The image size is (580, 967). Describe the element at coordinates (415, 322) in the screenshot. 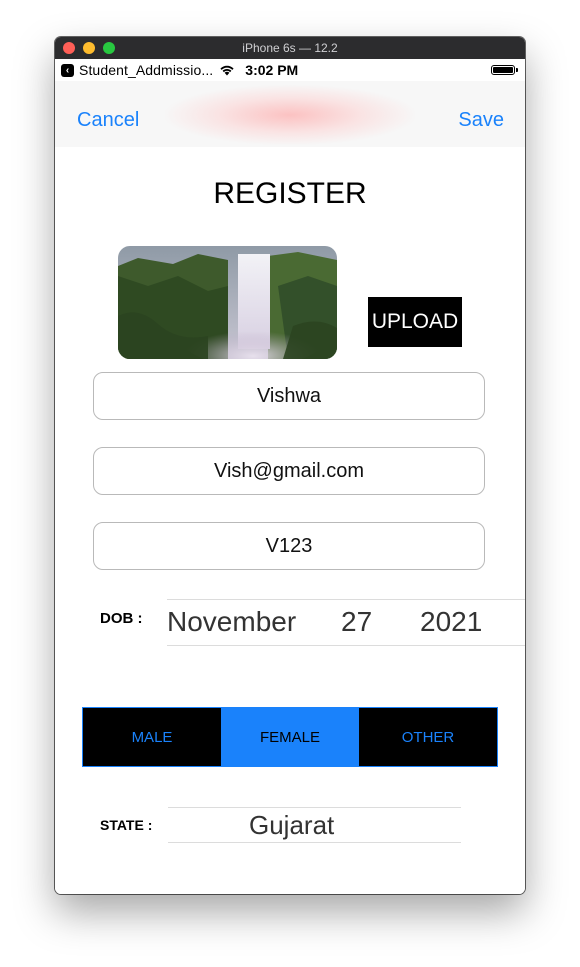

I see `upload-button: UPLOAD` at that location.